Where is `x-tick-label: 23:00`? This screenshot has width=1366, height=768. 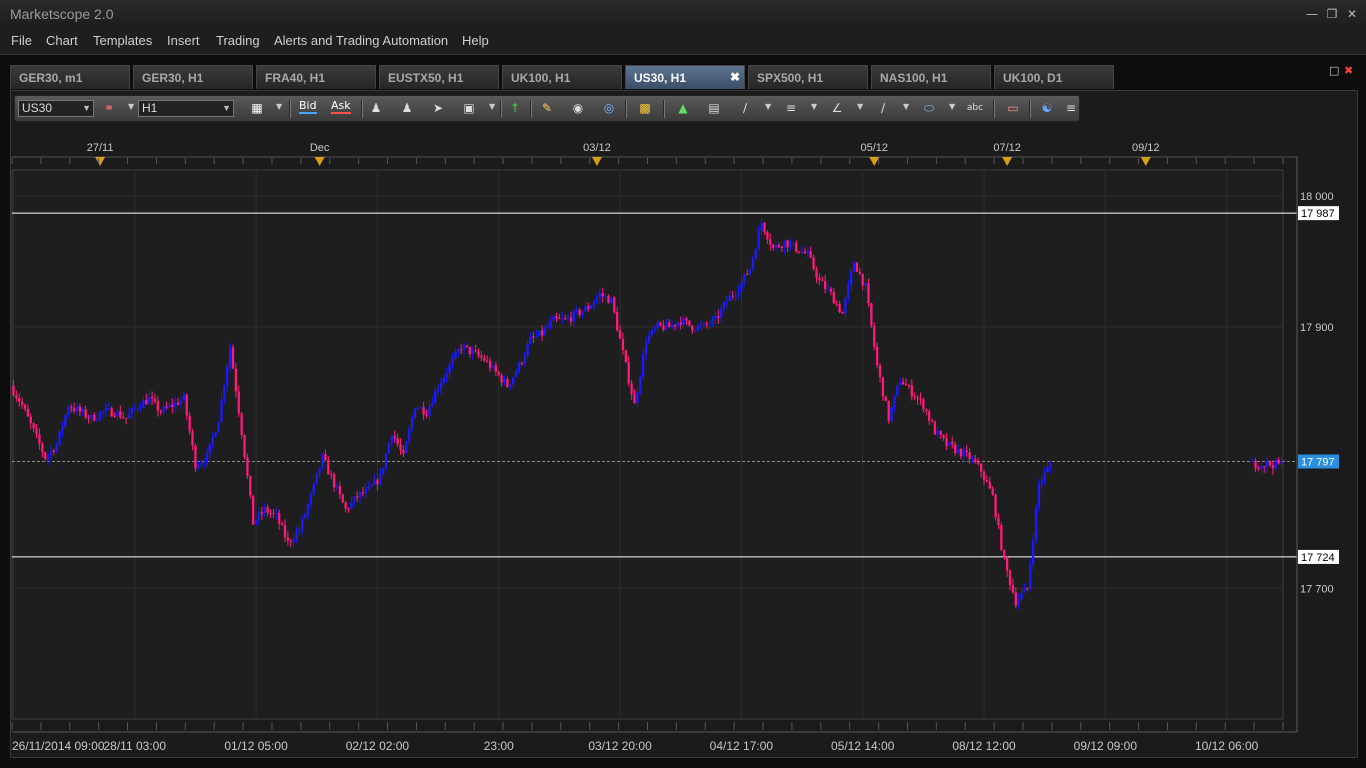 x-tick-label: 23:00 is located at coordinates (499, 746).